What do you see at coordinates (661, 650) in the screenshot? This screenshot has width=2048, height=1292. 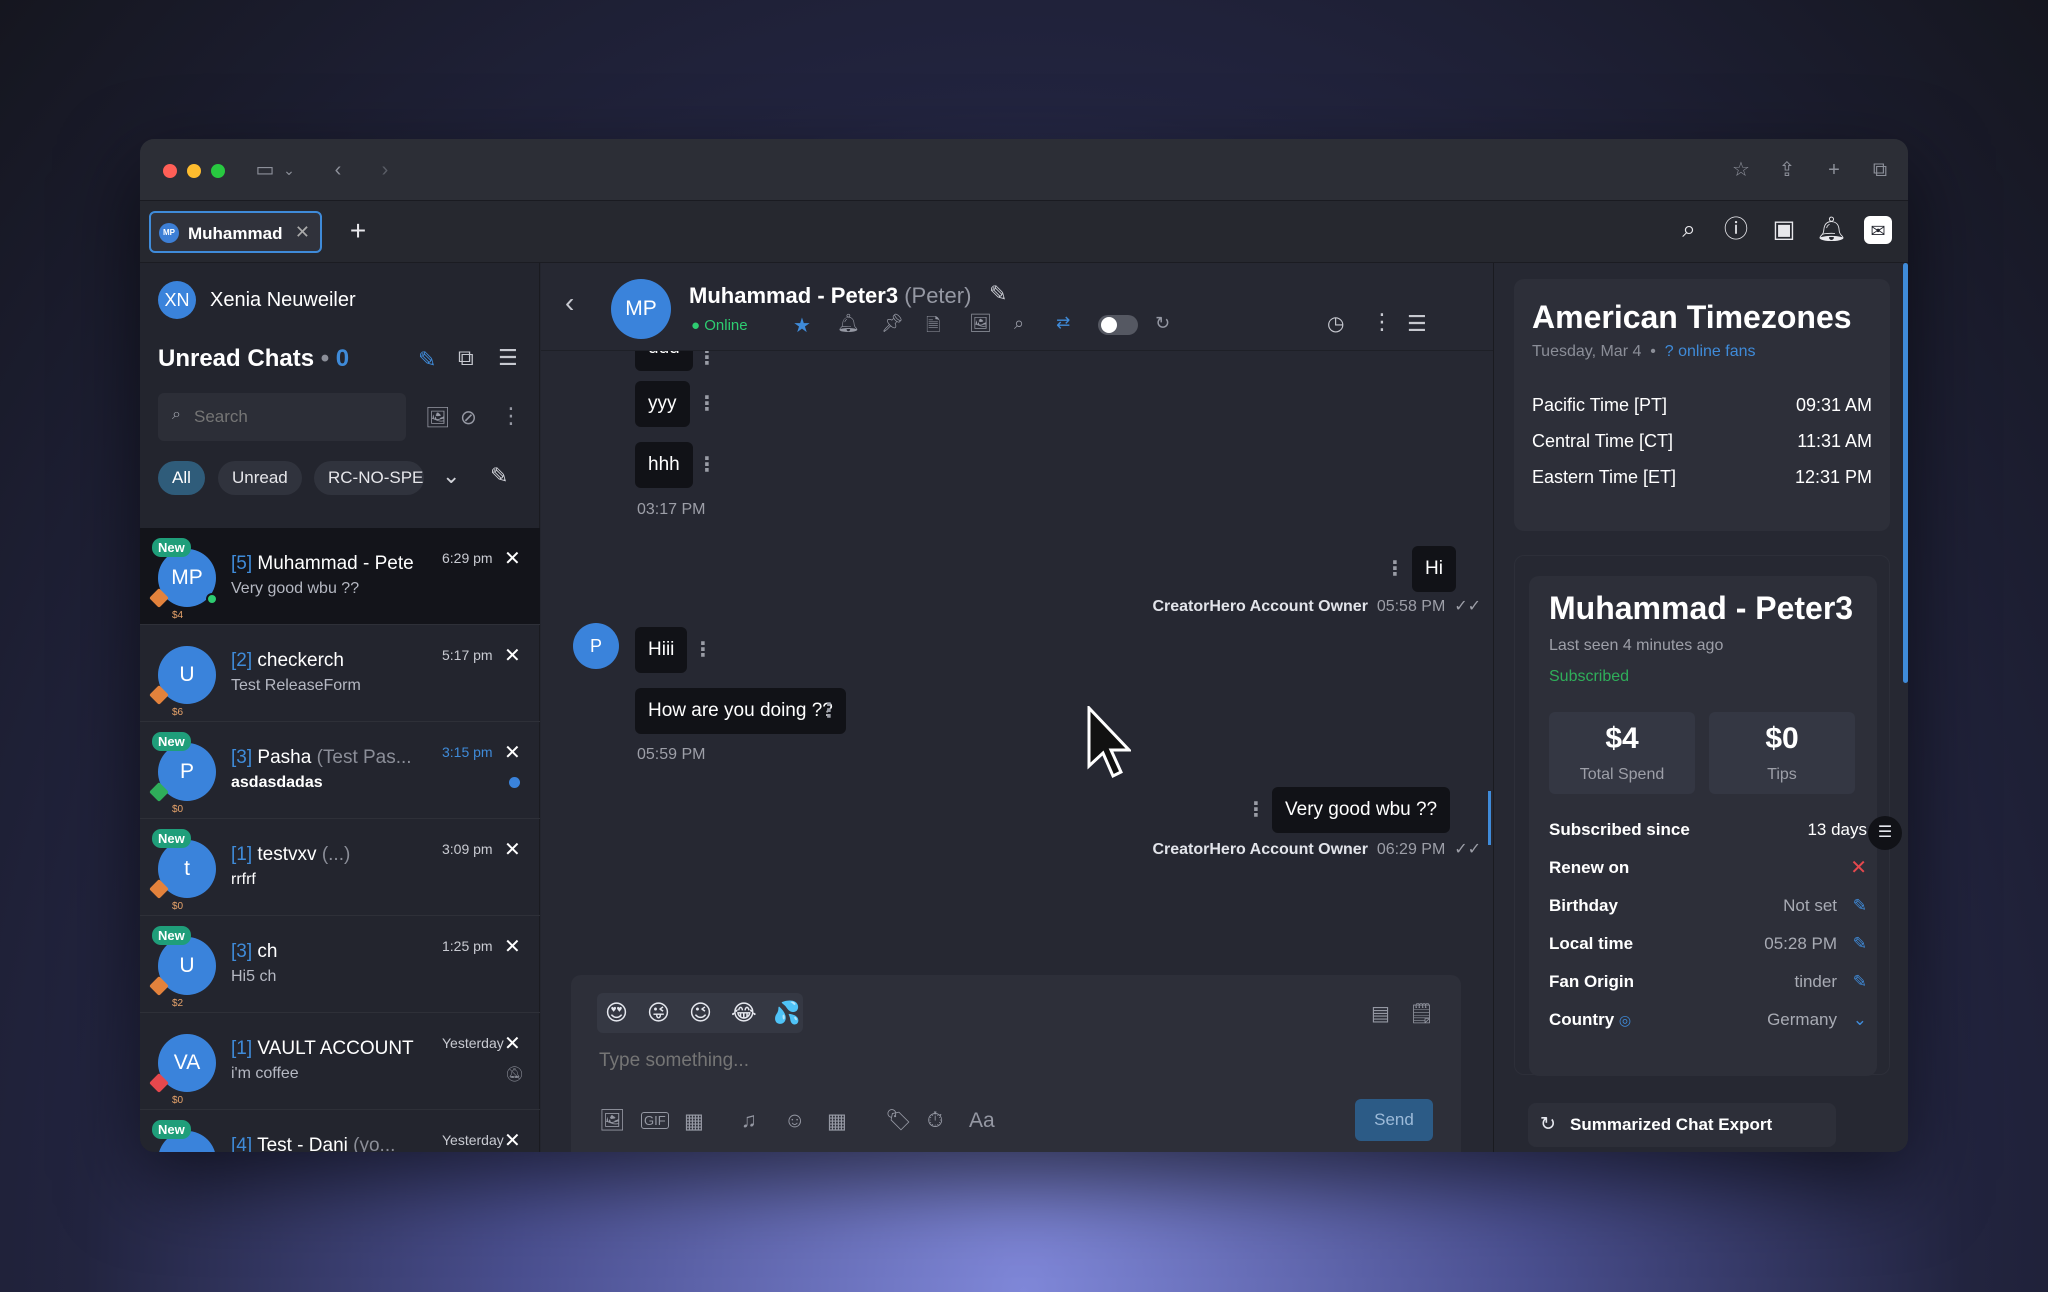 I see `message-bubble-in: Hiii` at bounding box center [661, 650].